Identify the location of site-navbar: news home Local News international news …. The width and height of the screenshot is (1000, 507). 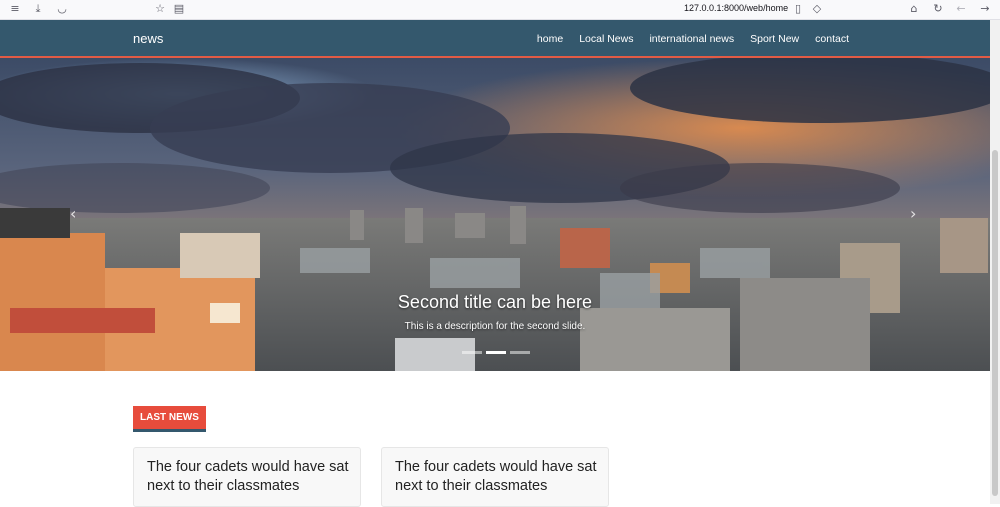
(495, 39).